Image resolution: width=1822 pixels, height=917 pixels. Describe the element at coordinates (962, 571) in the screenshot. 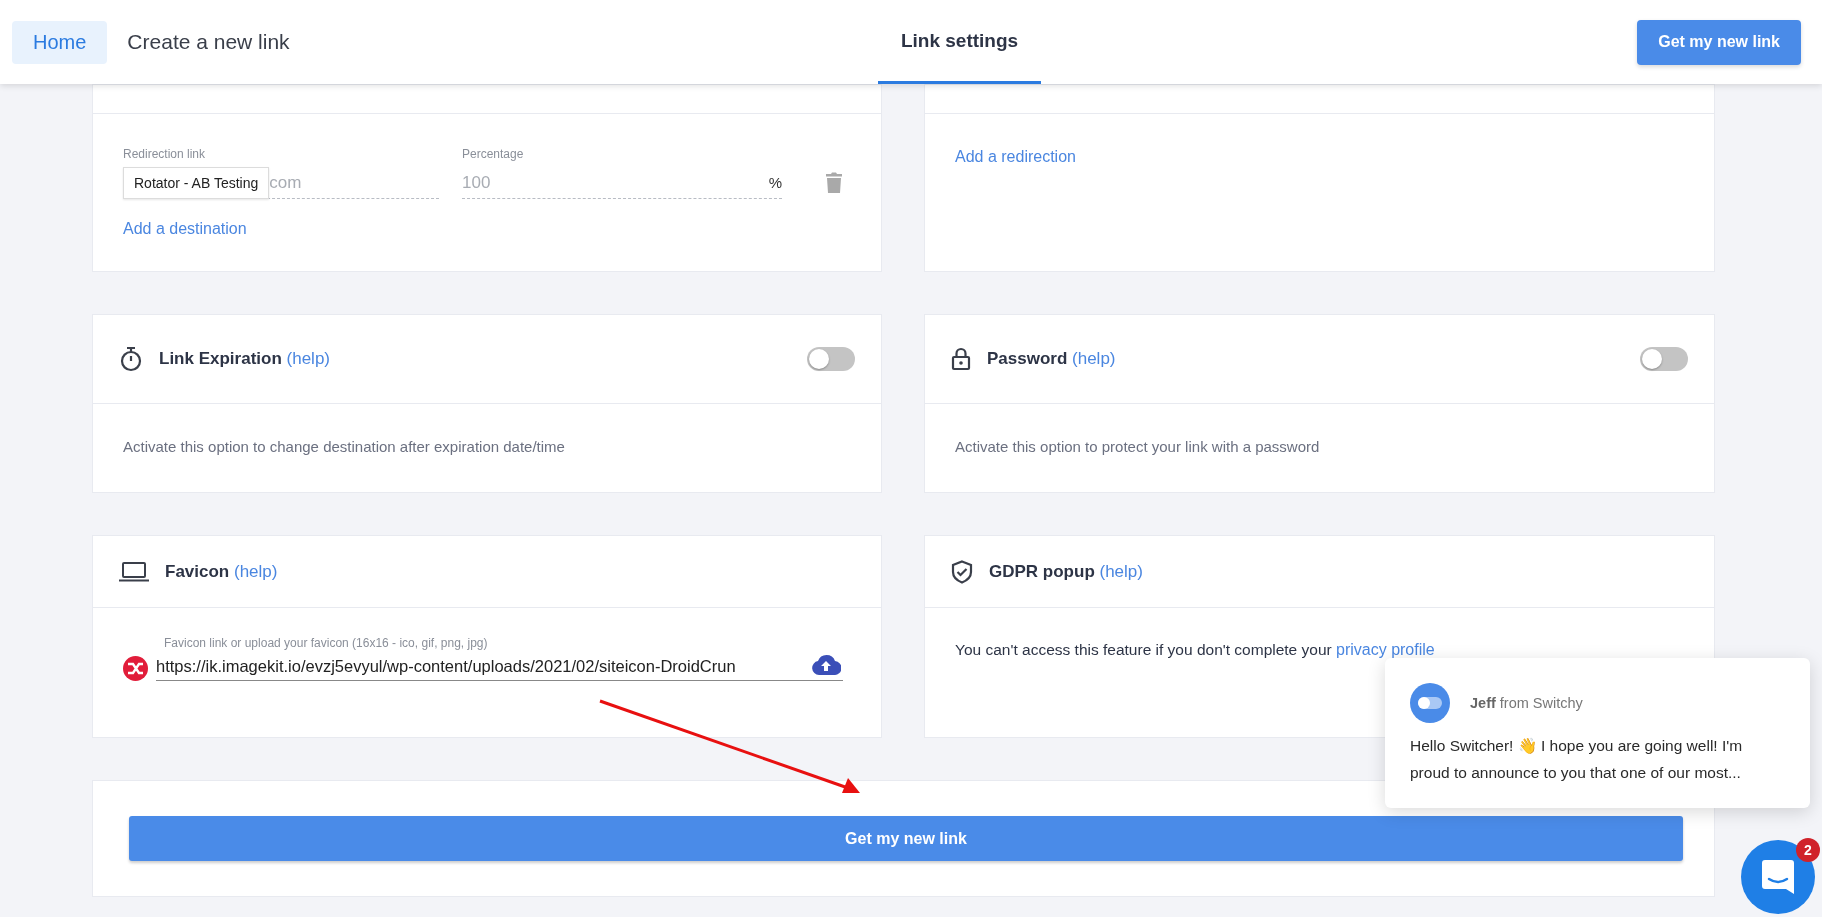

I see `shield-check-icon` at that location.